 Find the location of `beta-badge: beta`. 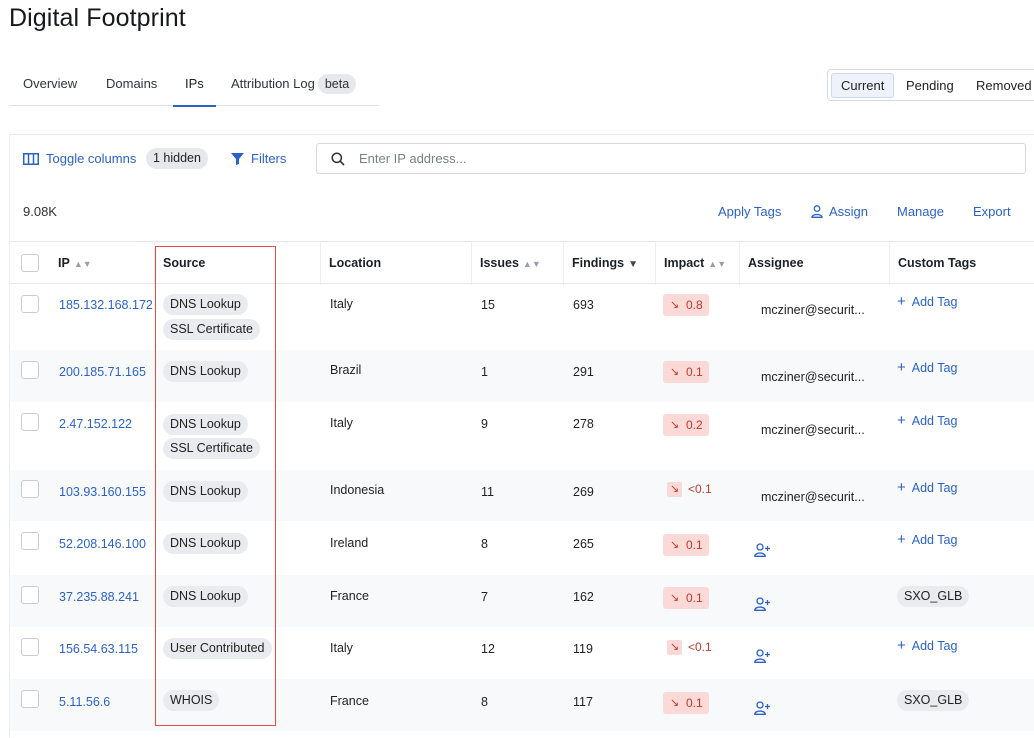

beta-badge: beta is located at coordinates (337, 84).